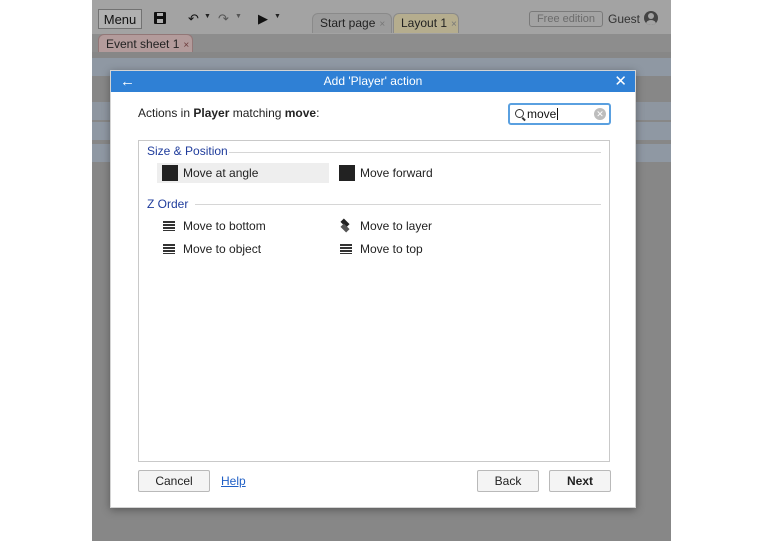  I want to click on redo-dropdown-icon: ▼, so click(238, 16).